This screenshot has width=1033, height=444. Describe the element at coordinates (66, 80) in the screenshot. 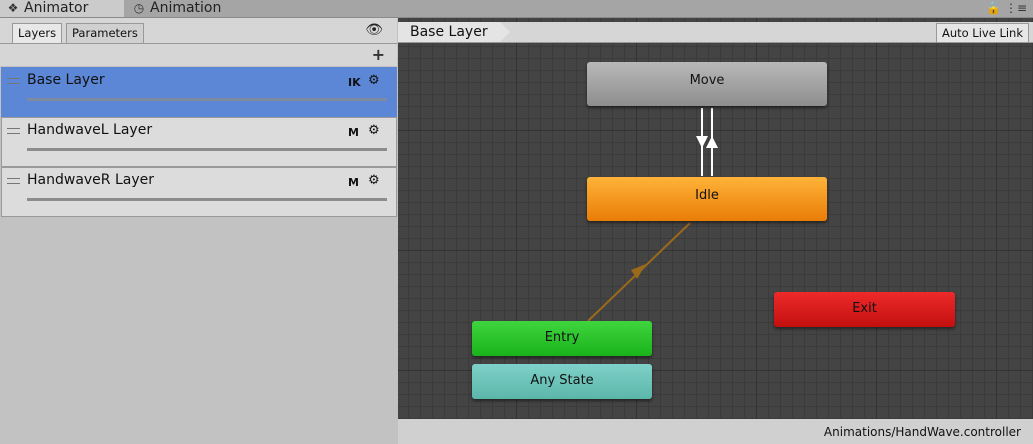

I see `layer-name: Base Layer` at that location.